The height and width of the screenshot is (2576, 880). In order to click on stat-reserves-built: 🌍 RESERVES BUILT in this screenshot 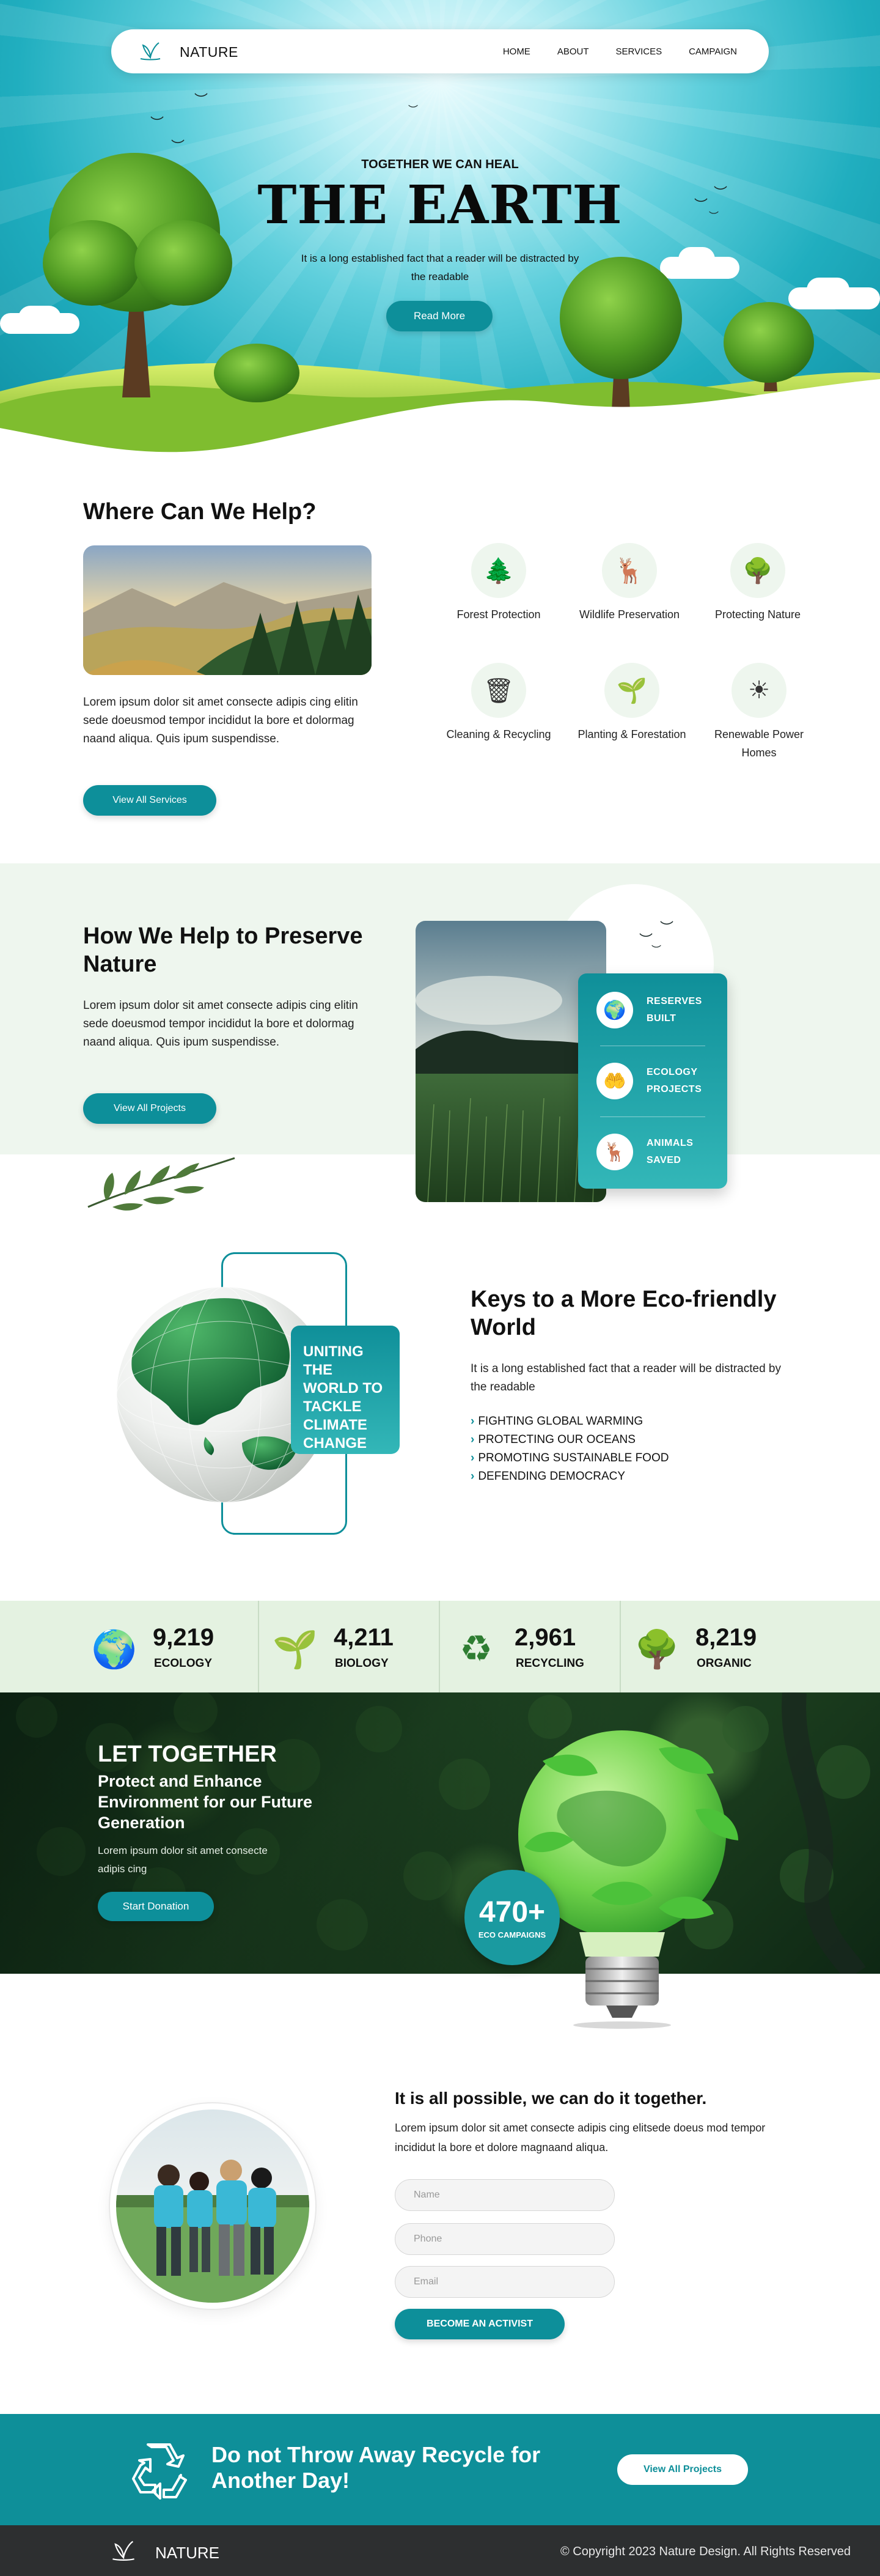, I will do `click(654, 1010)`.